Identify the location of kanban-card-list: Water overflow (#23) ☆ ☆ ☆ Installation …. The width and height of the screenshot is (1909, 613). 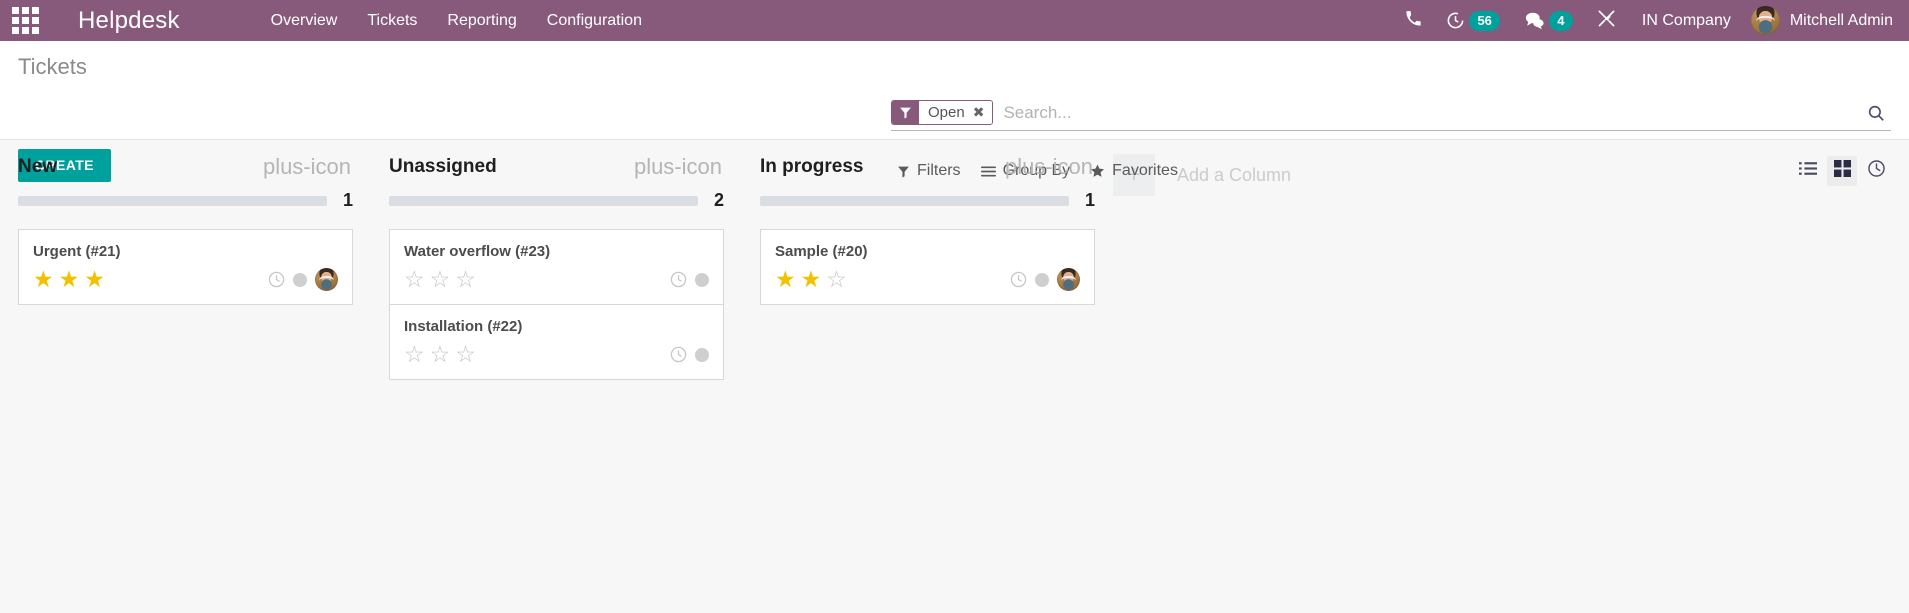
(556, 304).